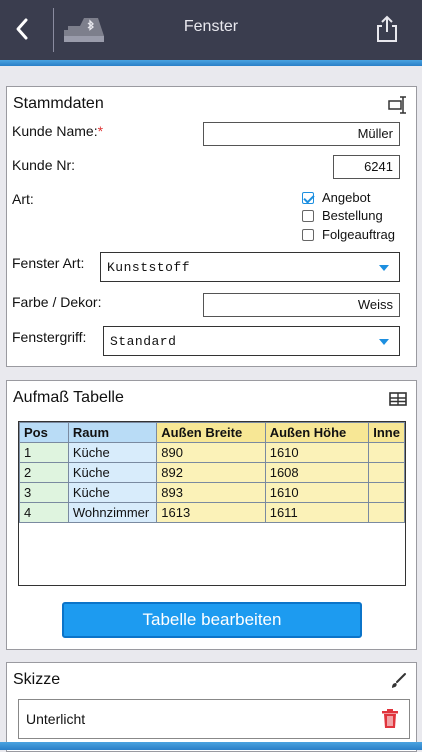  Describe the element at coordinates (149, 267) in the screenshot. I see `select-value: Kunststoff` at that location.